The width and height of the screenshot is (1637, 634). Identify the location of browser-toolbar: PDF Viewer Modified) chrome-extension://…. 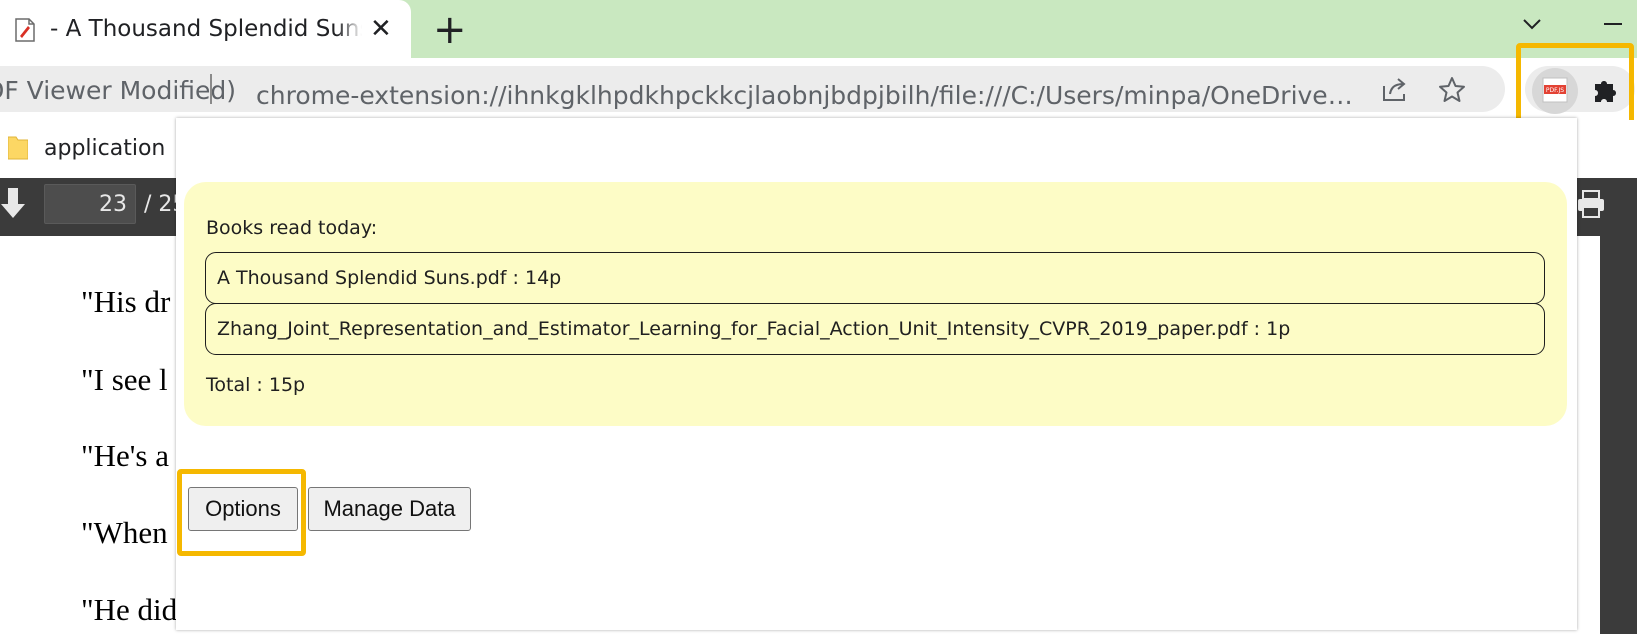
(818, 89).